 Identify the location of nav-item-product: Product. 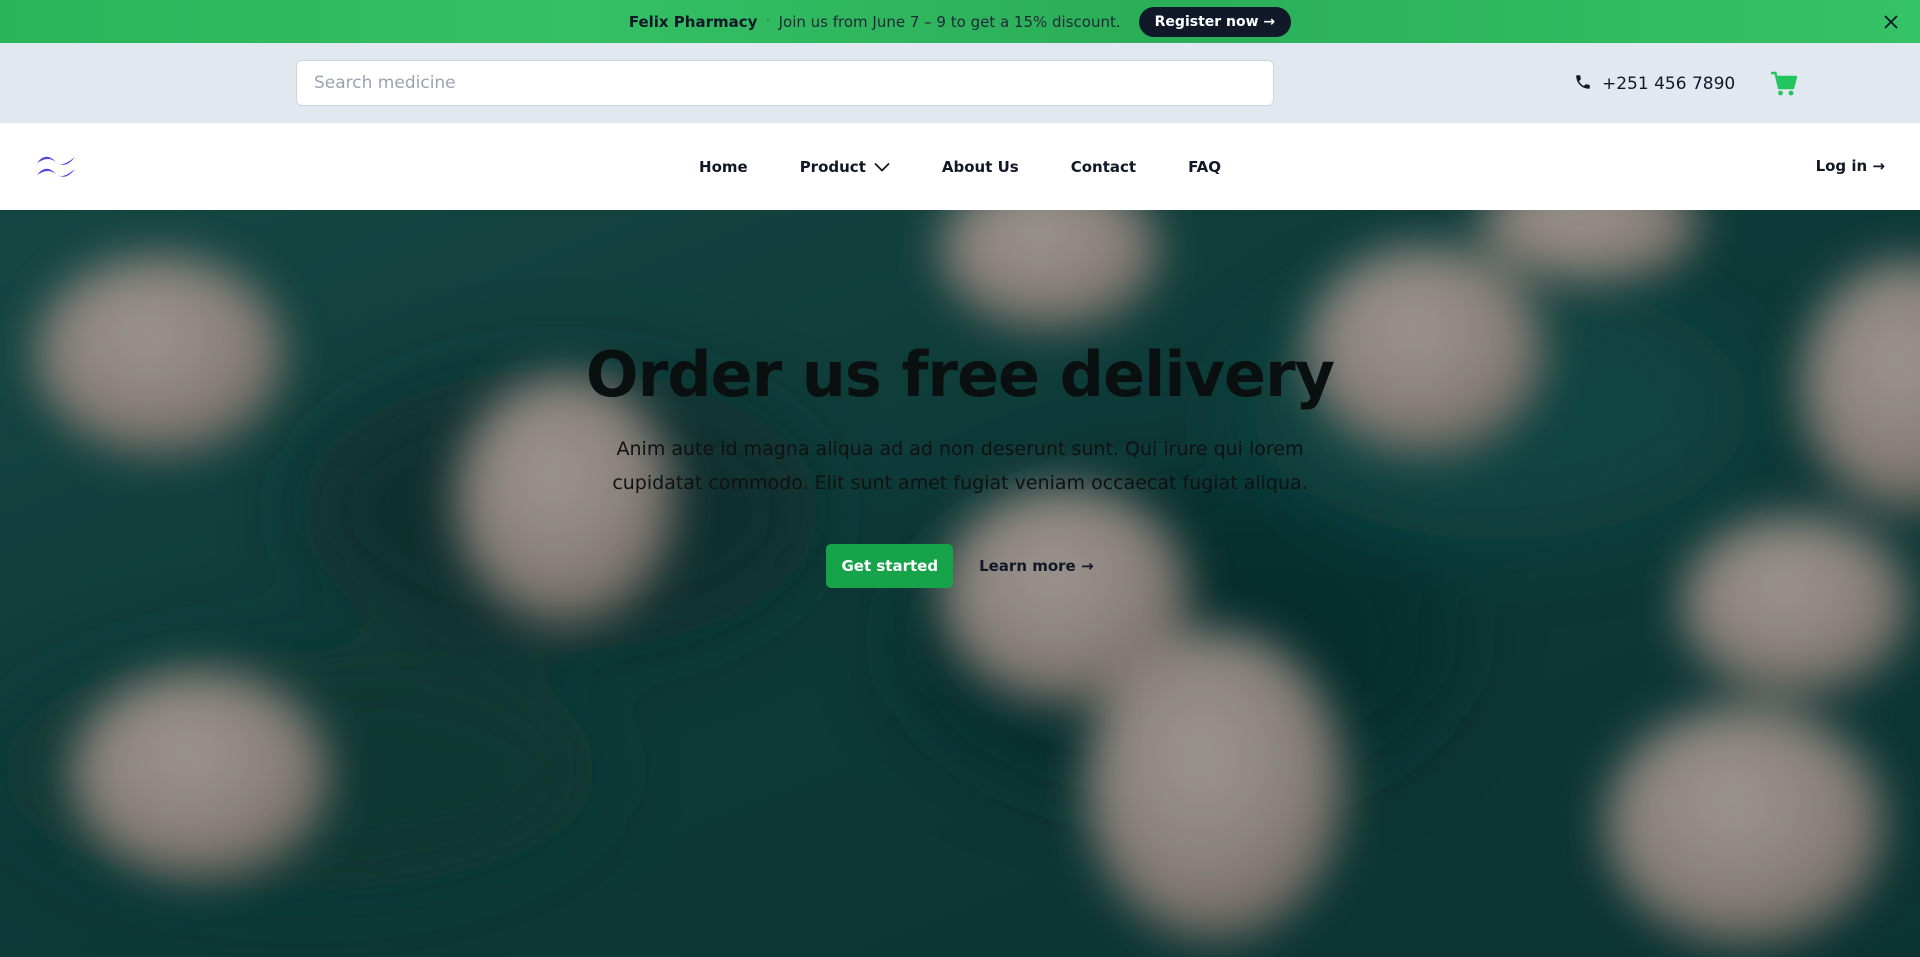
(845, 167).